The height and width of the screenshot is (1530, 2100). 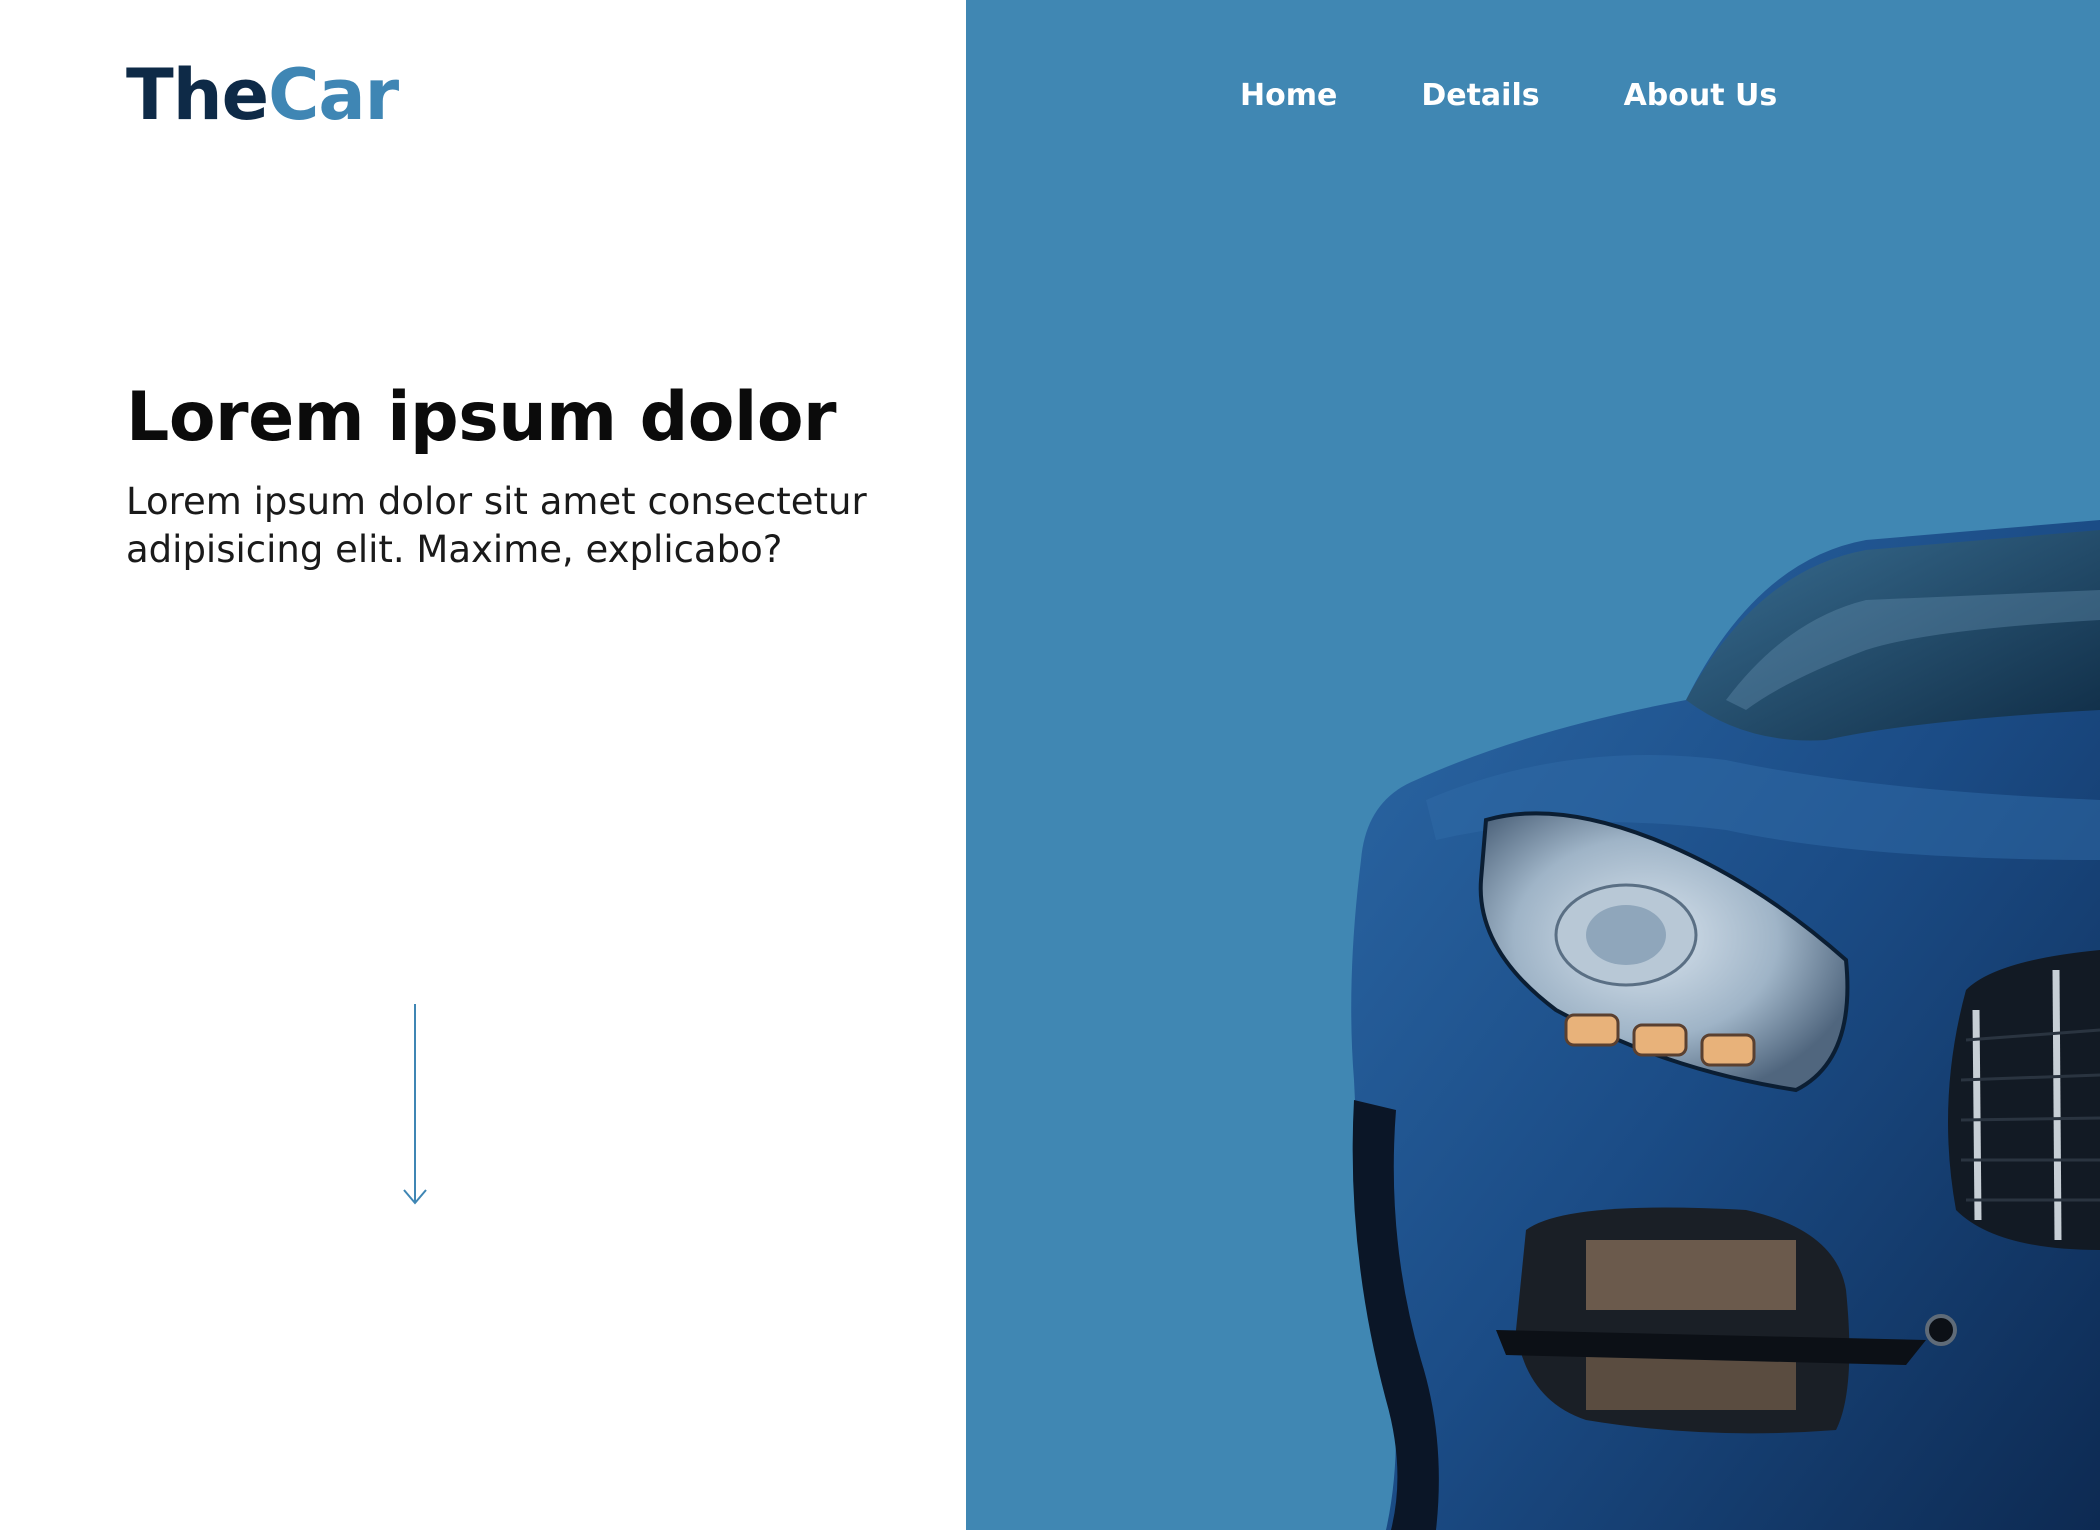 I want to click on site-logo: TheCar, so click(x=262, y=95).